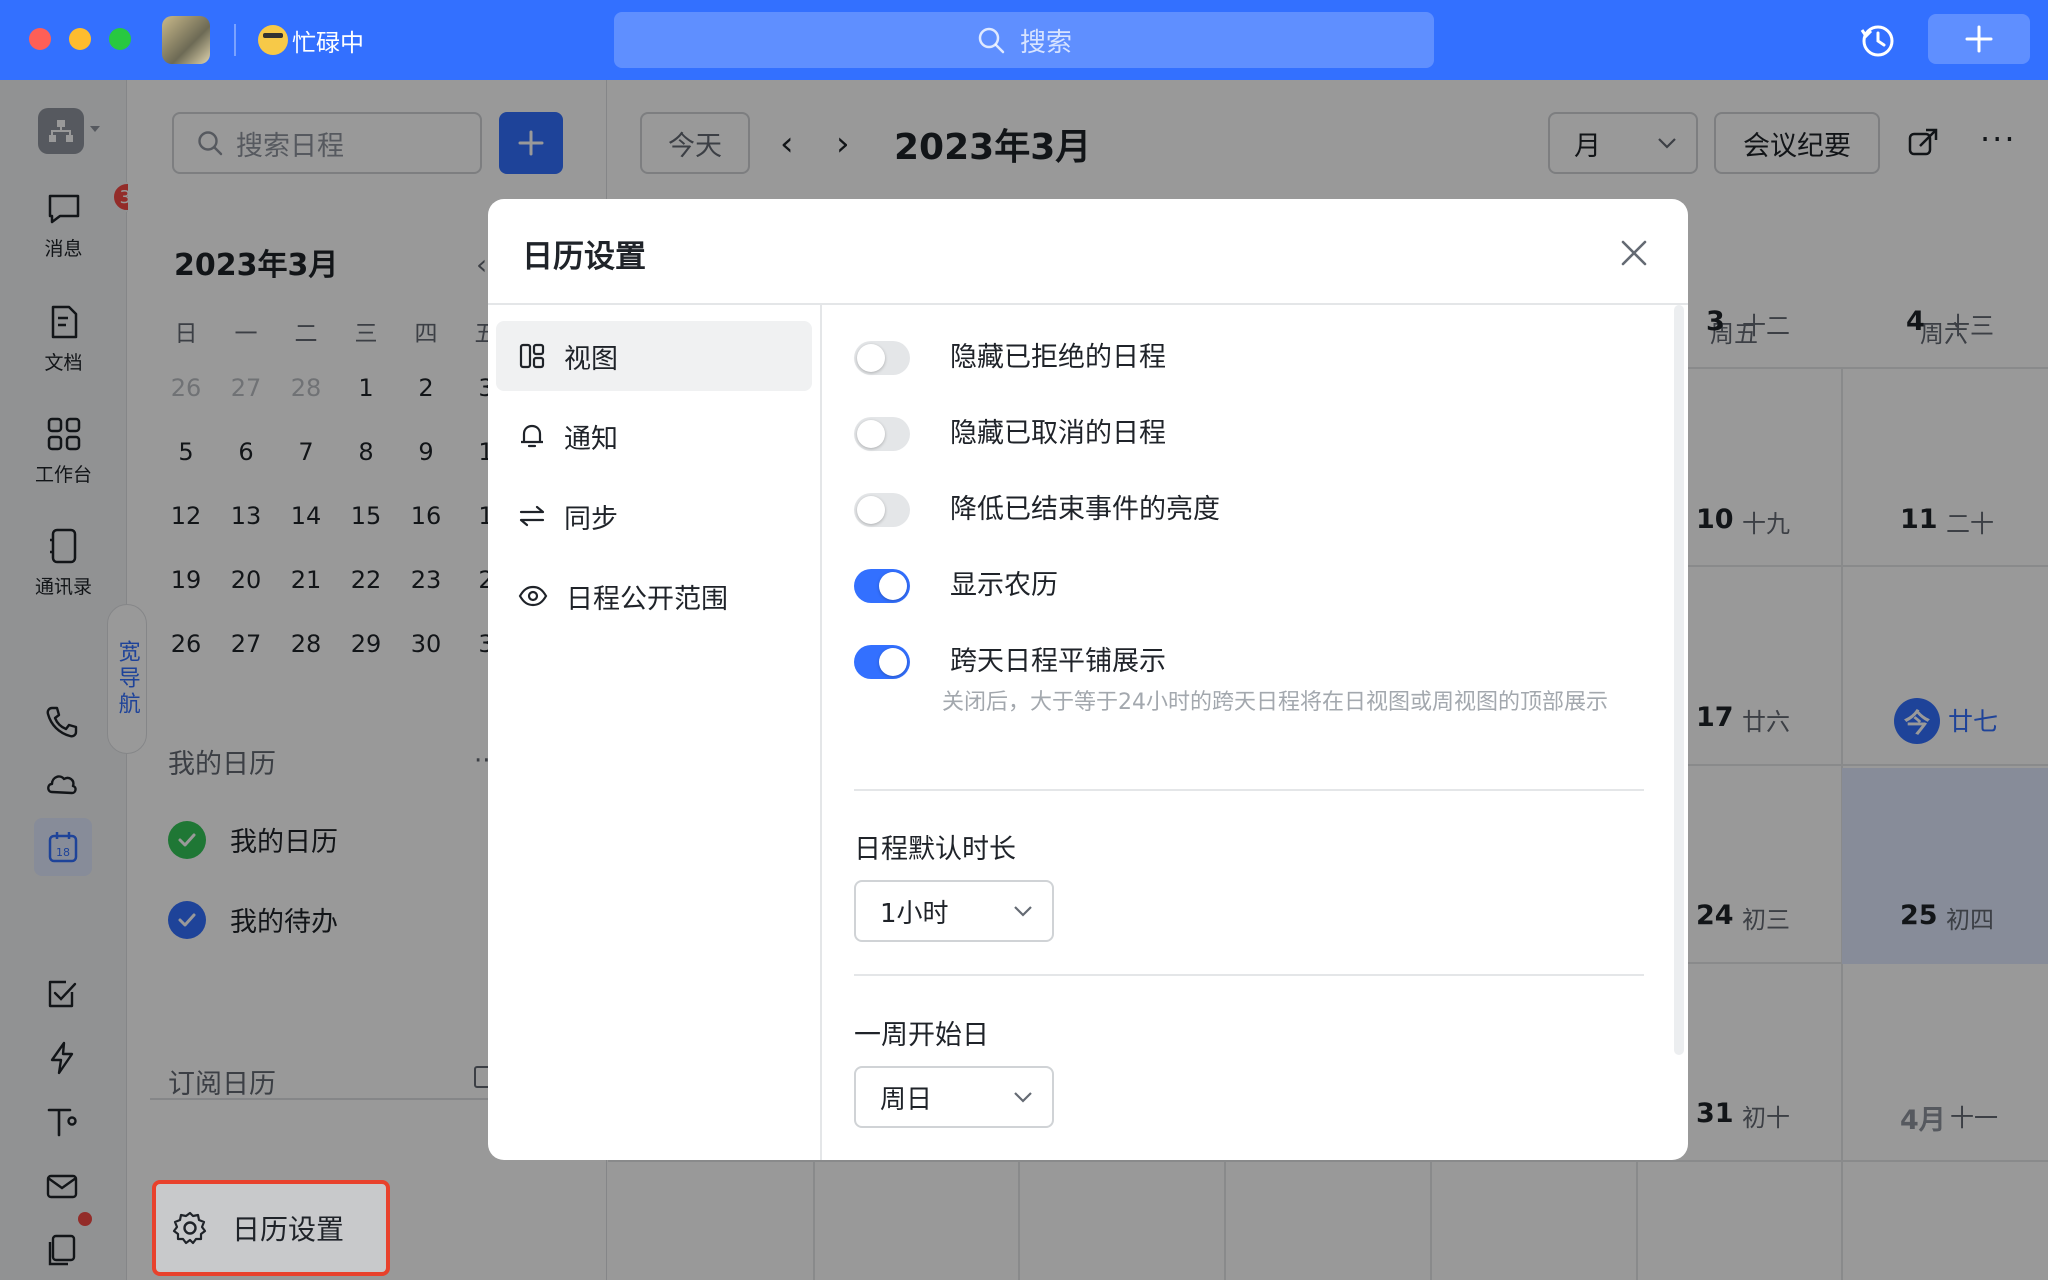 The height and width of the screenshot is (1280, 2048). What do you see at coordinates (80, 39) in the screenshot?
I see `window-minimize-button` at bounding box center [80, 39].